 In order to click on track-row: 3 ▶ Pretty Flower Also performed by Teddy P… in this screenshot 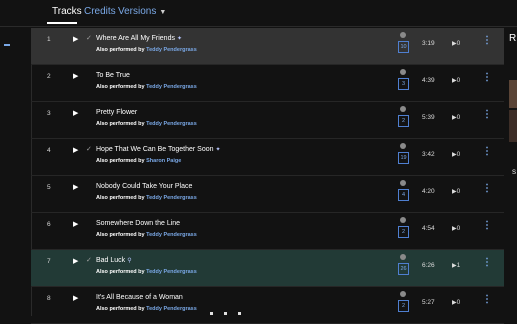, I will do `click(267, 120)`.